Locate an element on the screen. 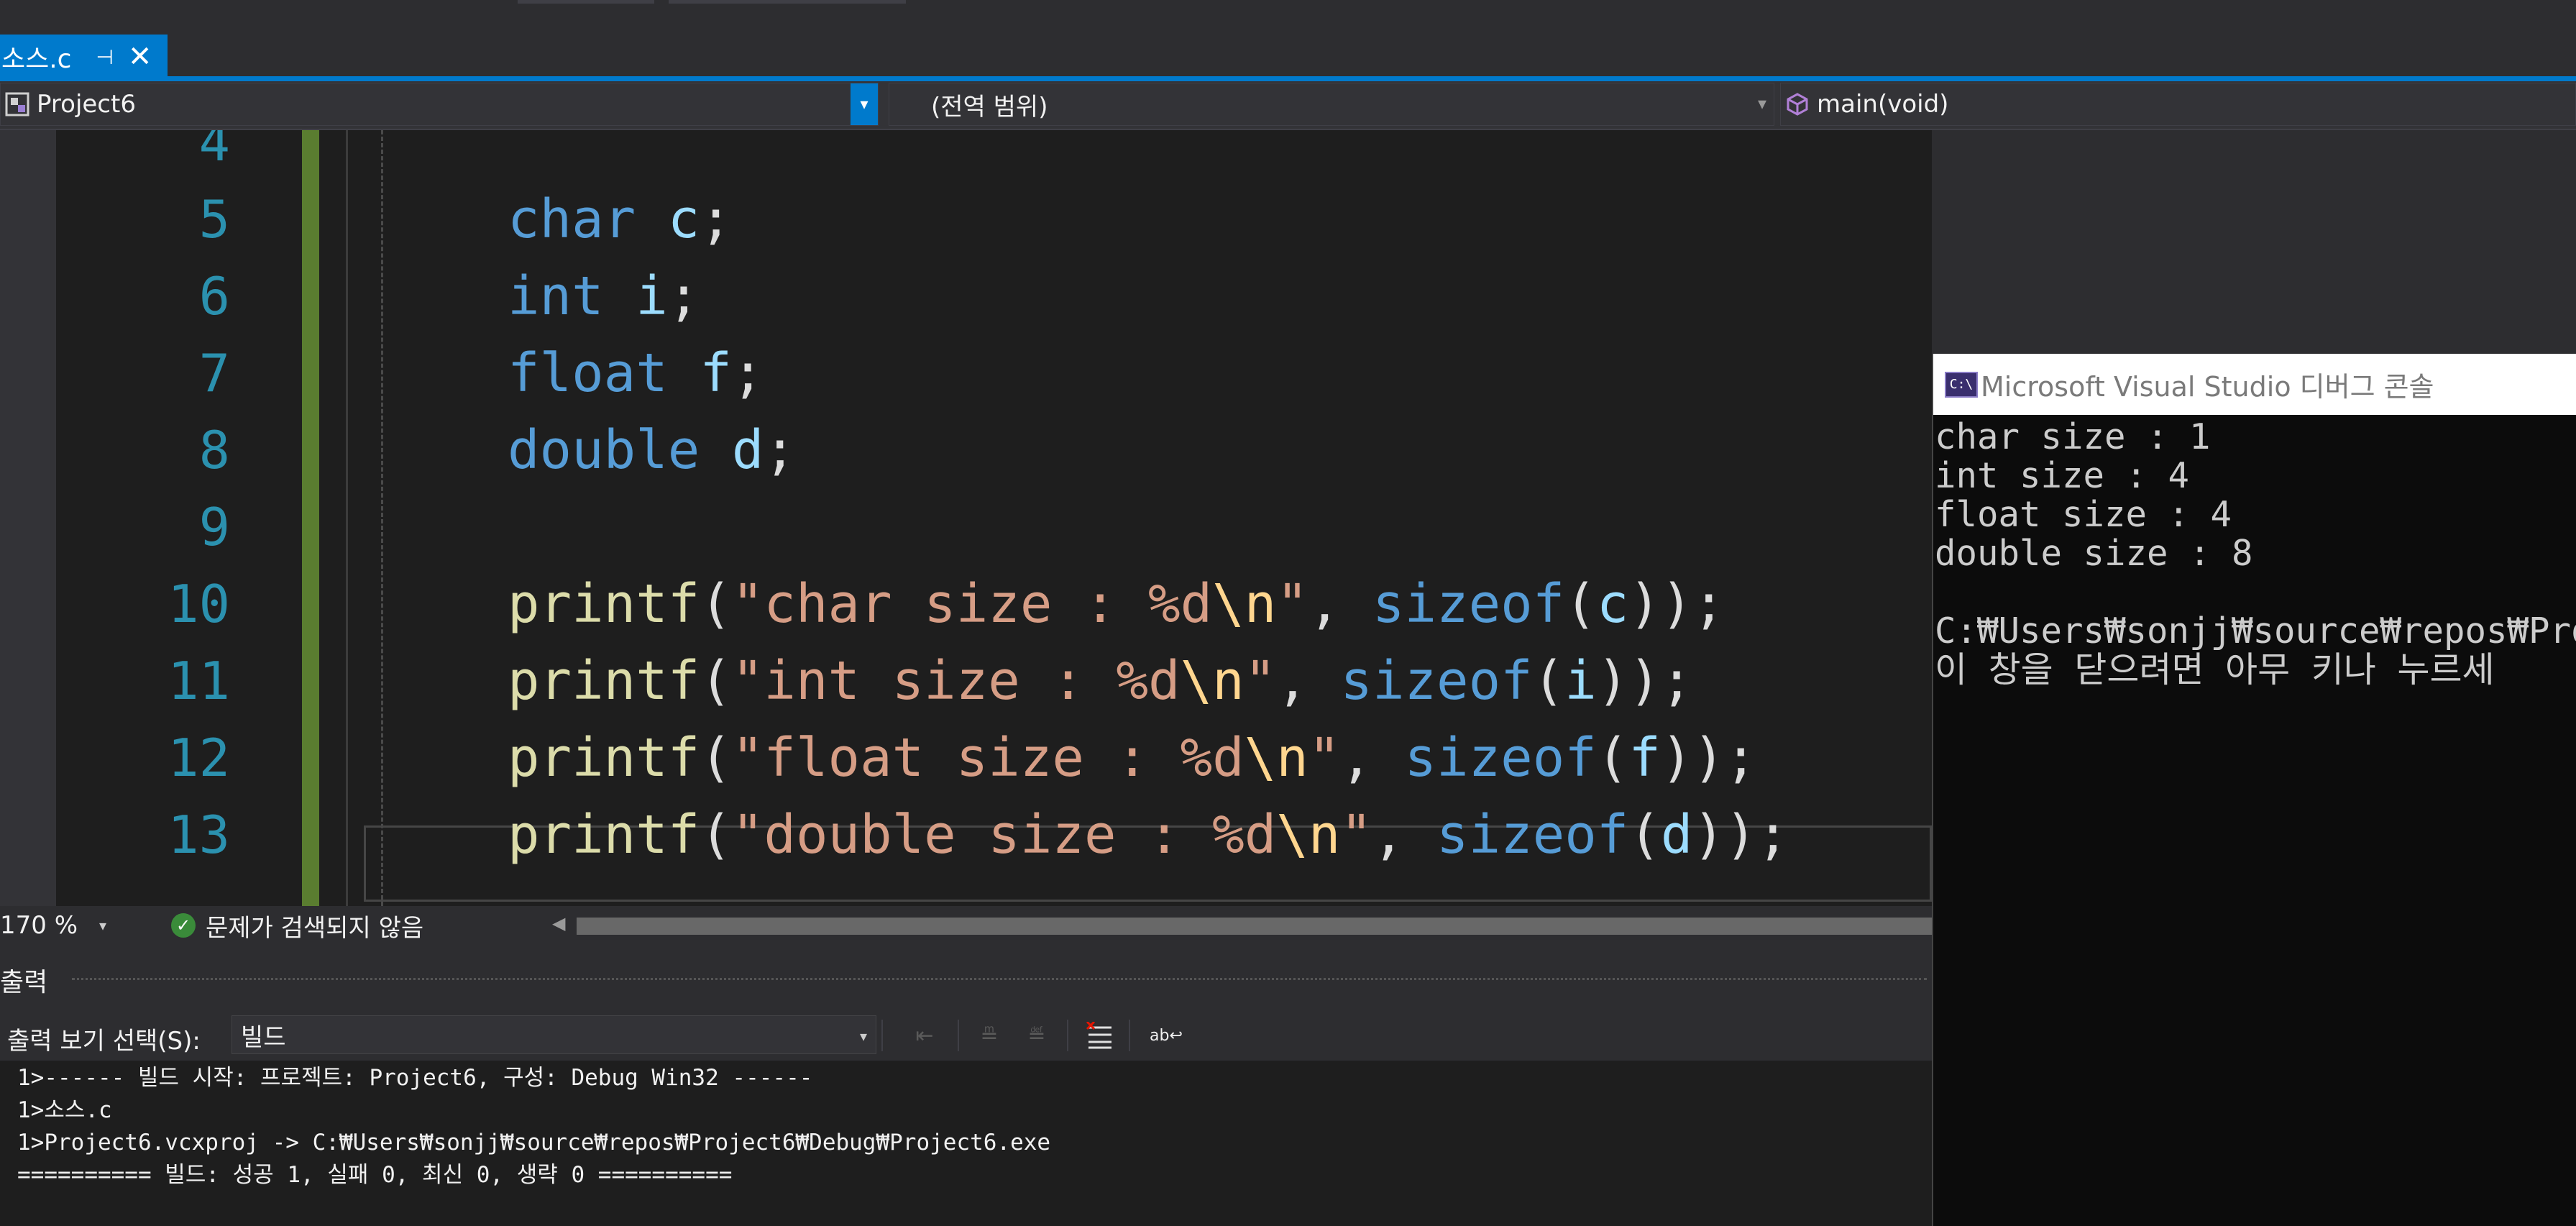  console-title-bar: C:\ Microsoft Visual Studio 디버그 콘솔 is located at coordinates (2254, 385).